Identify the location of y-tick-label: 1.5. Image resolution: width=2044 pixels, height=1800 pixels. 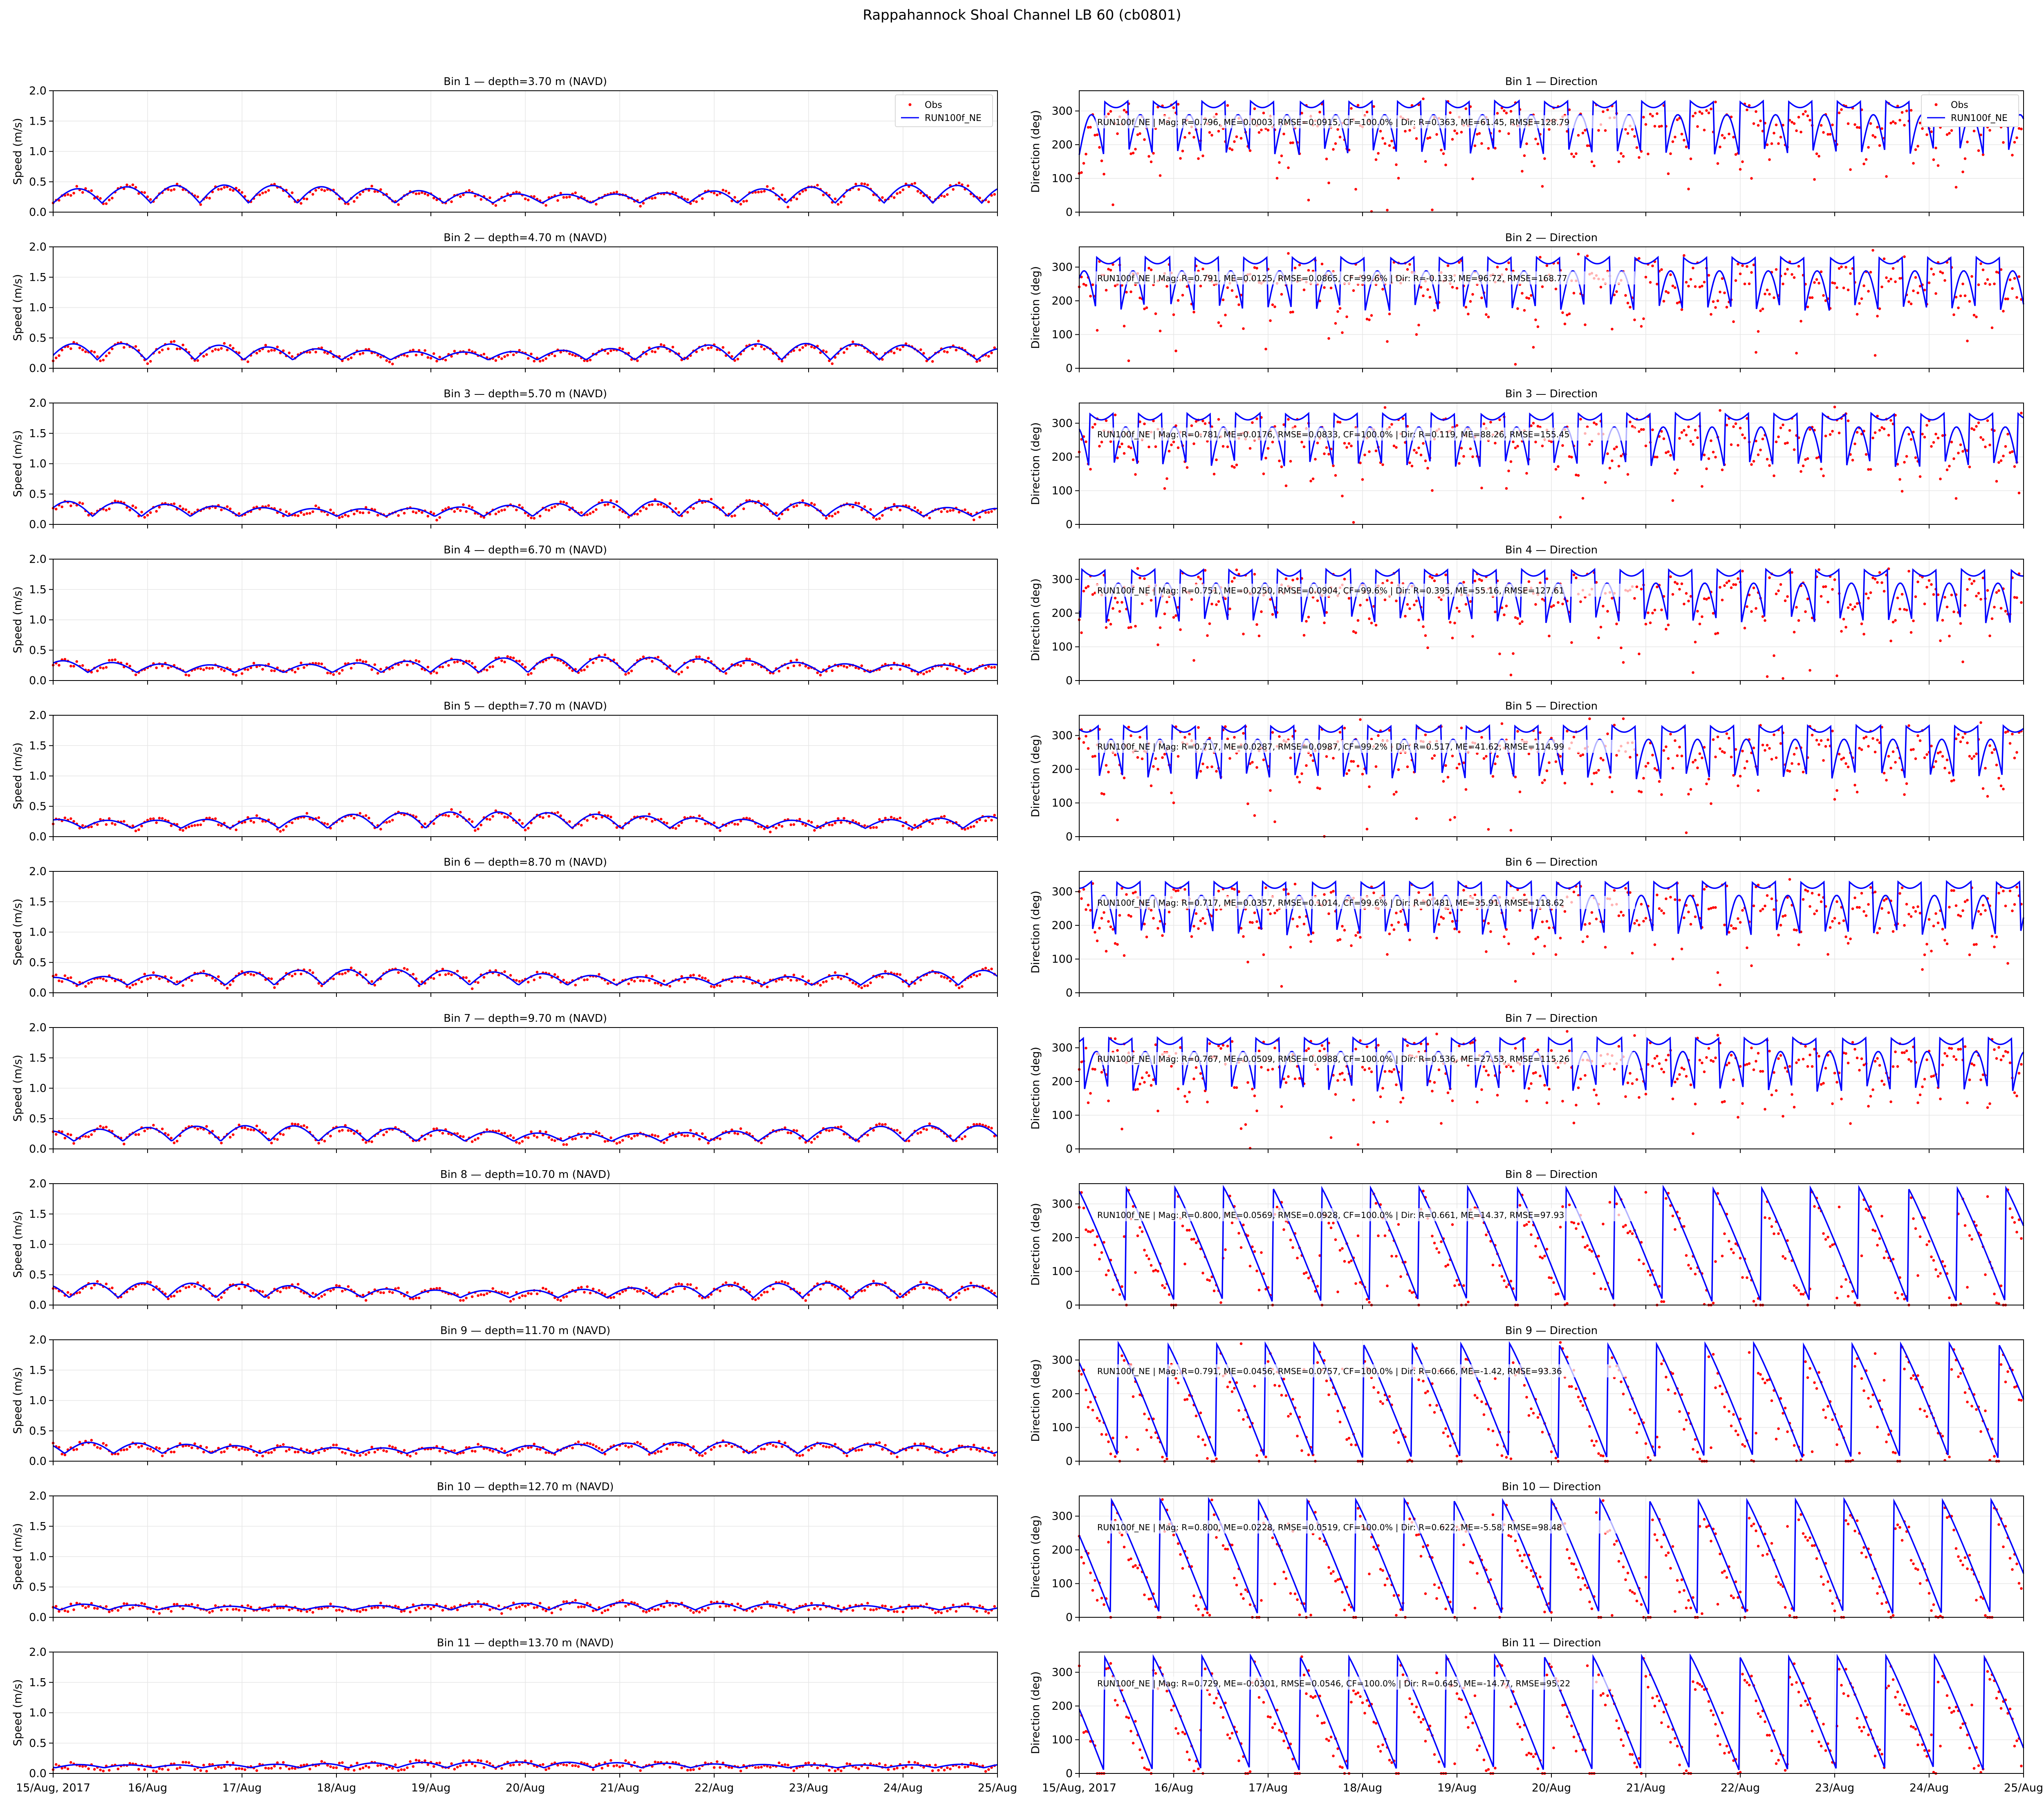
(38, 1526).